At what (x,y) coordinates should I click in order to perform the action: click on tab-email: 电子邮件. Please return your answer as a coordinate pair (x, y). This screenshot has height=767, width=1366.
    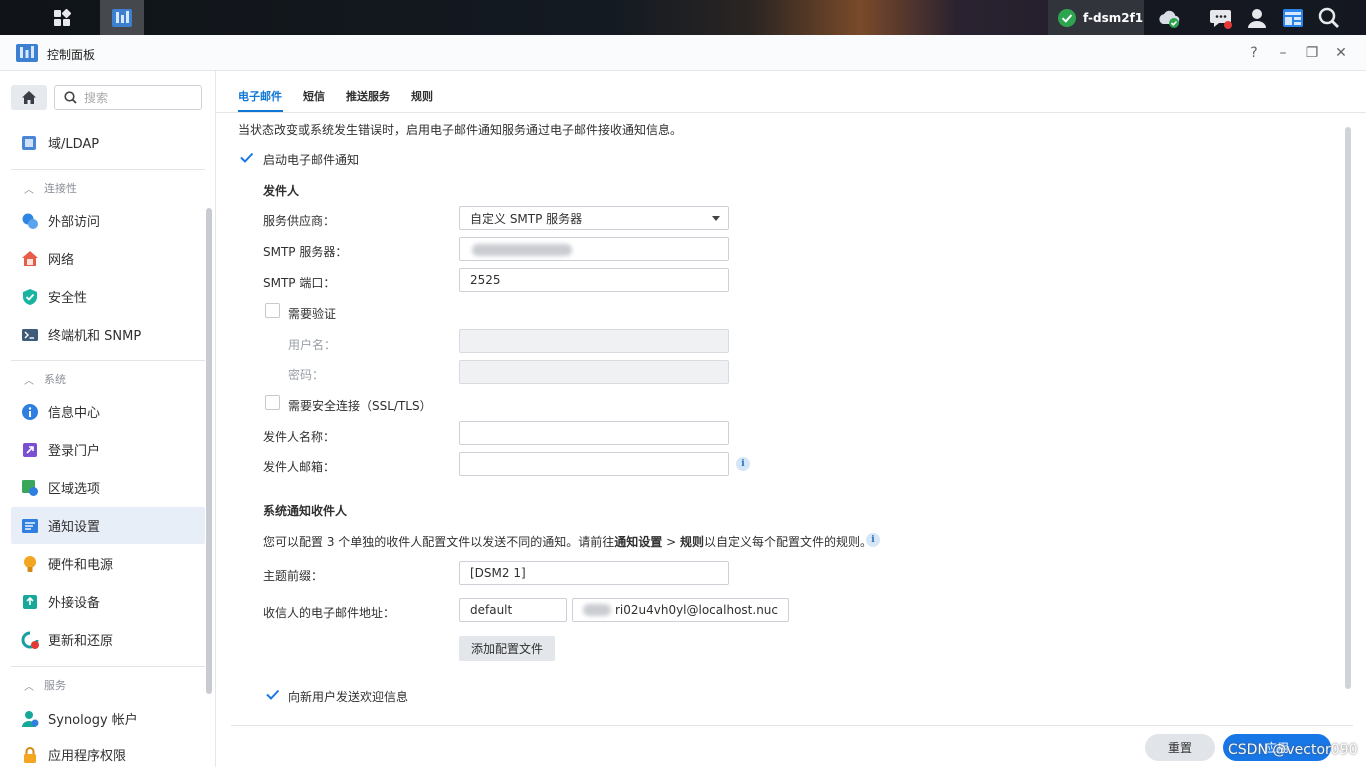
    Looking at the image, I should click on (260, 96).